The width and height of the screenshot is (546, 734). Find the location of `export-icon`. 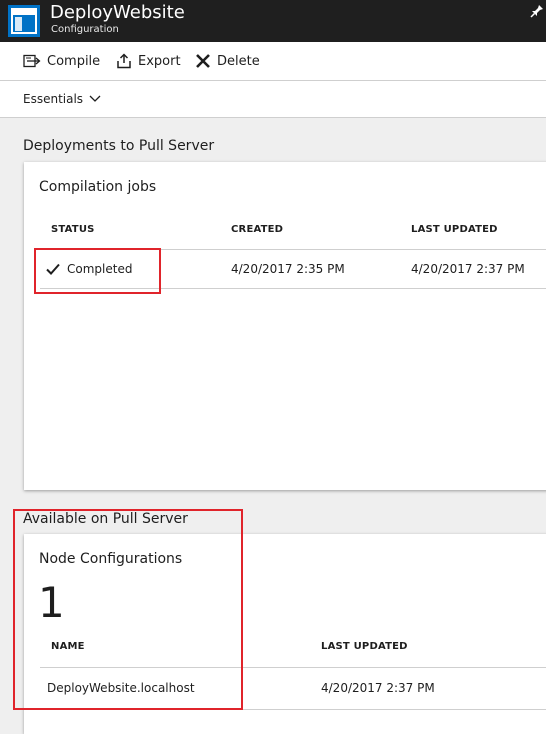

export-icon is located at coordinates (124, 61).